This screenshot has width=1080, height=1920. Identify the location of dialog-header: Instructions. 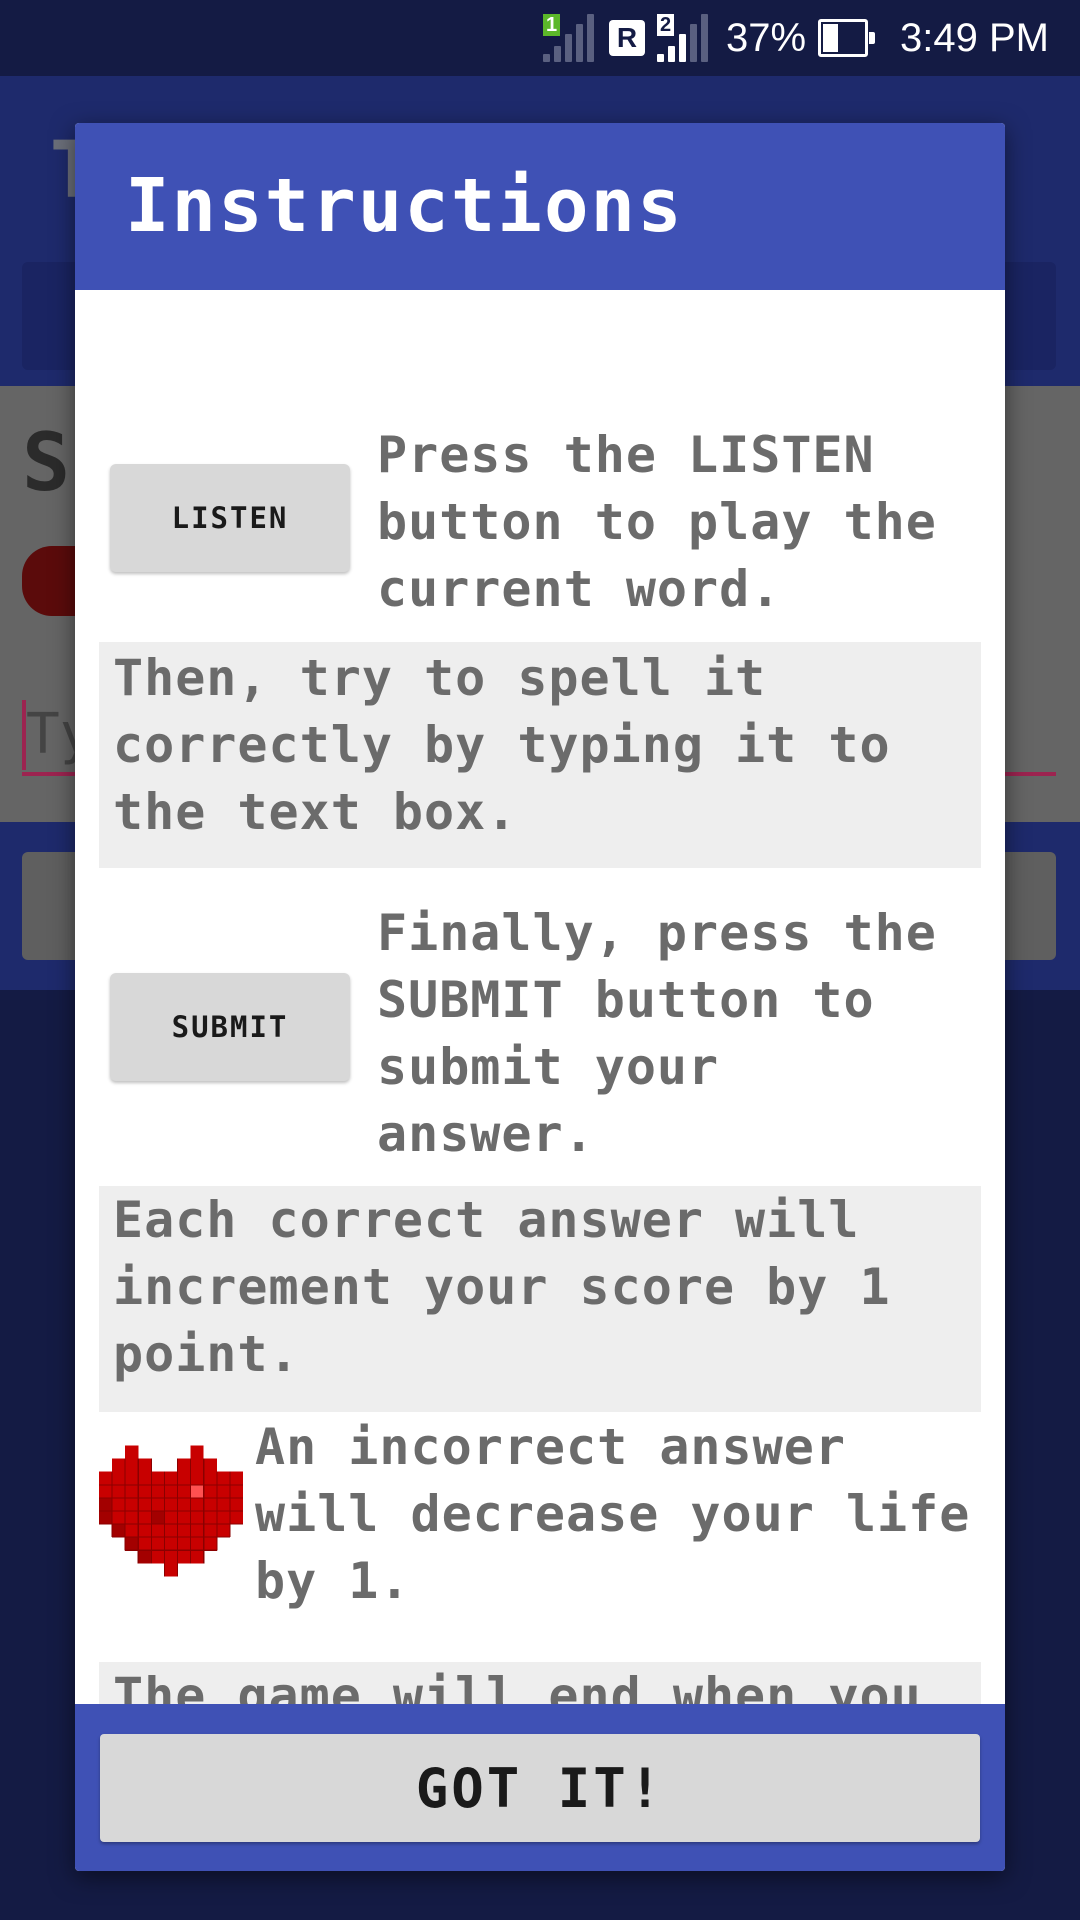
(540, 206).